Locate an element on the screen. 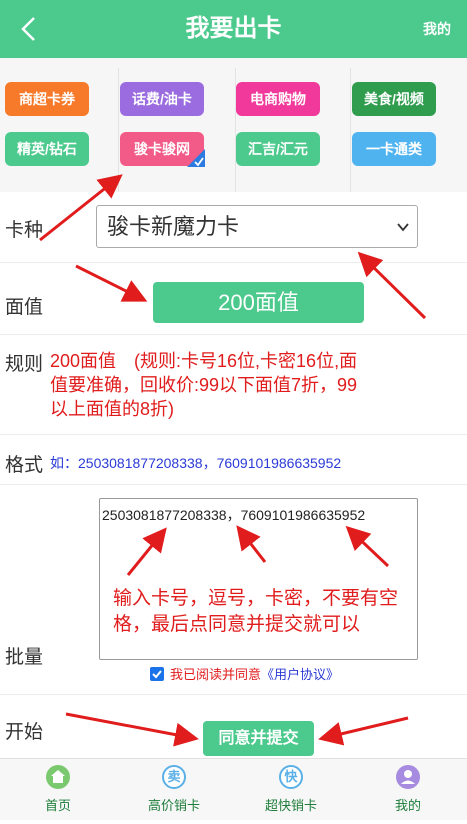  category-label: 骏卡骏网 is located at coordinates (162, 149).